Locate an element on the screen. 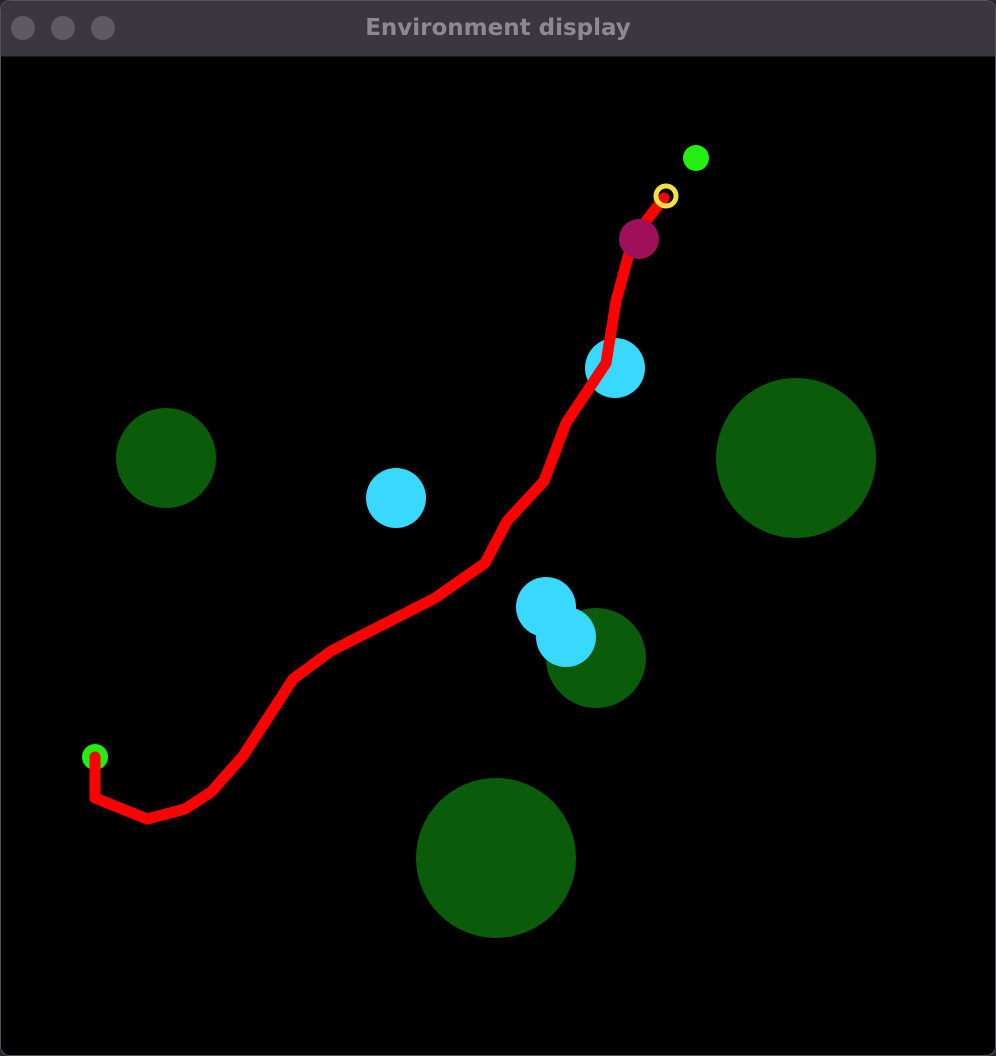 This screenshot has width=996, height=1056. obstacle-cyan-left is located at coordinates (396, 498).